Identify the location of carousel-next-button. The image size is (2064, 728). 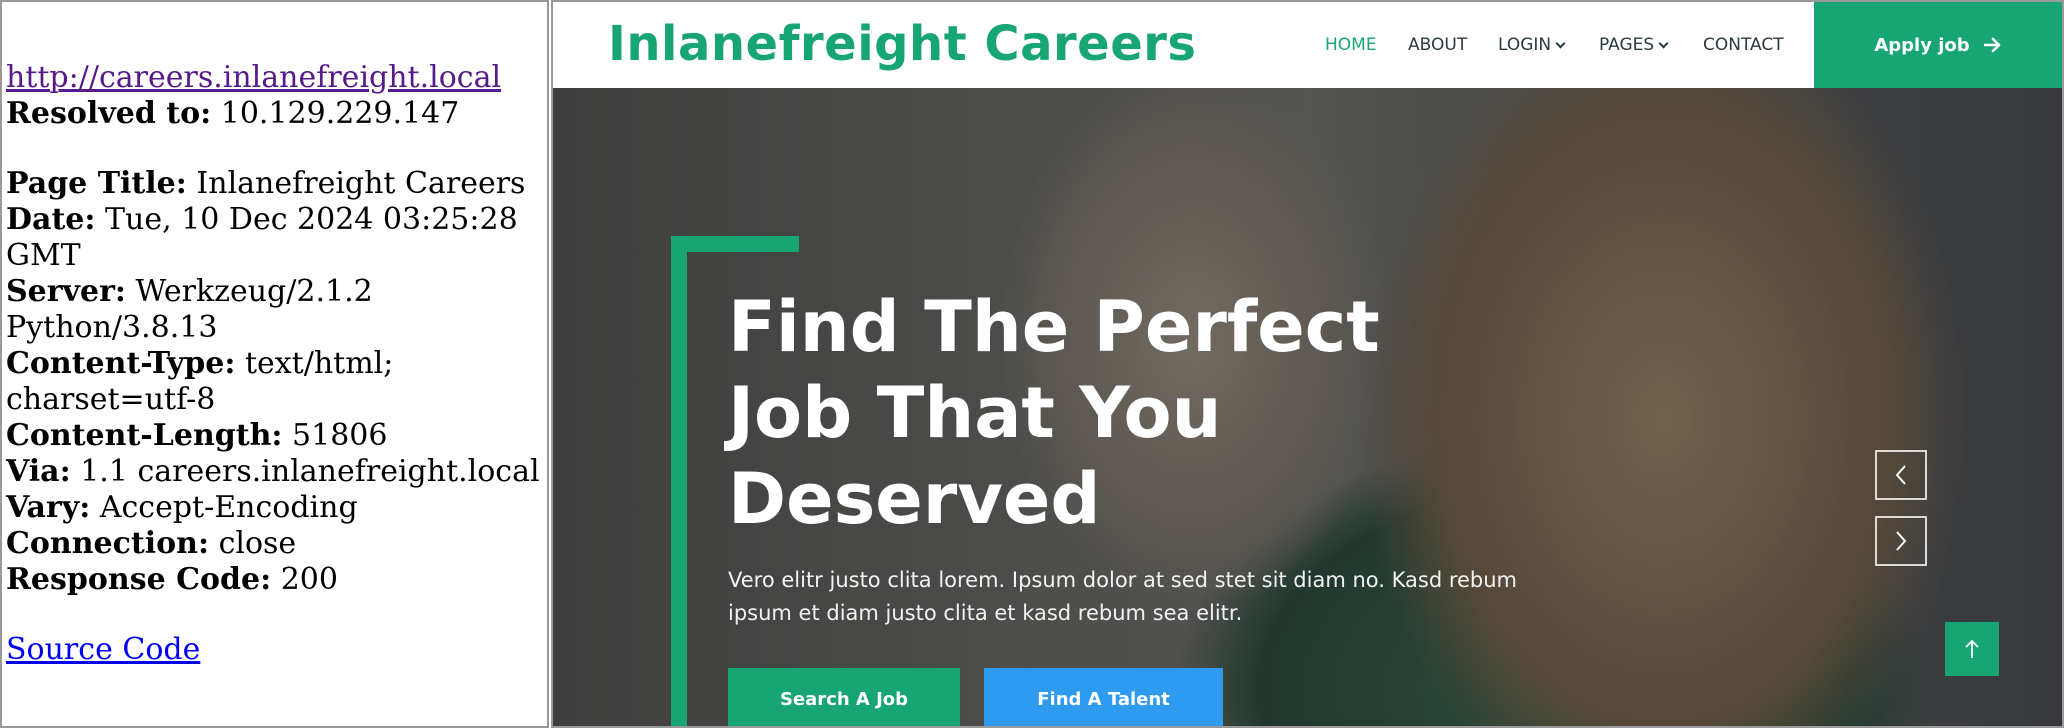
(1901, 541).